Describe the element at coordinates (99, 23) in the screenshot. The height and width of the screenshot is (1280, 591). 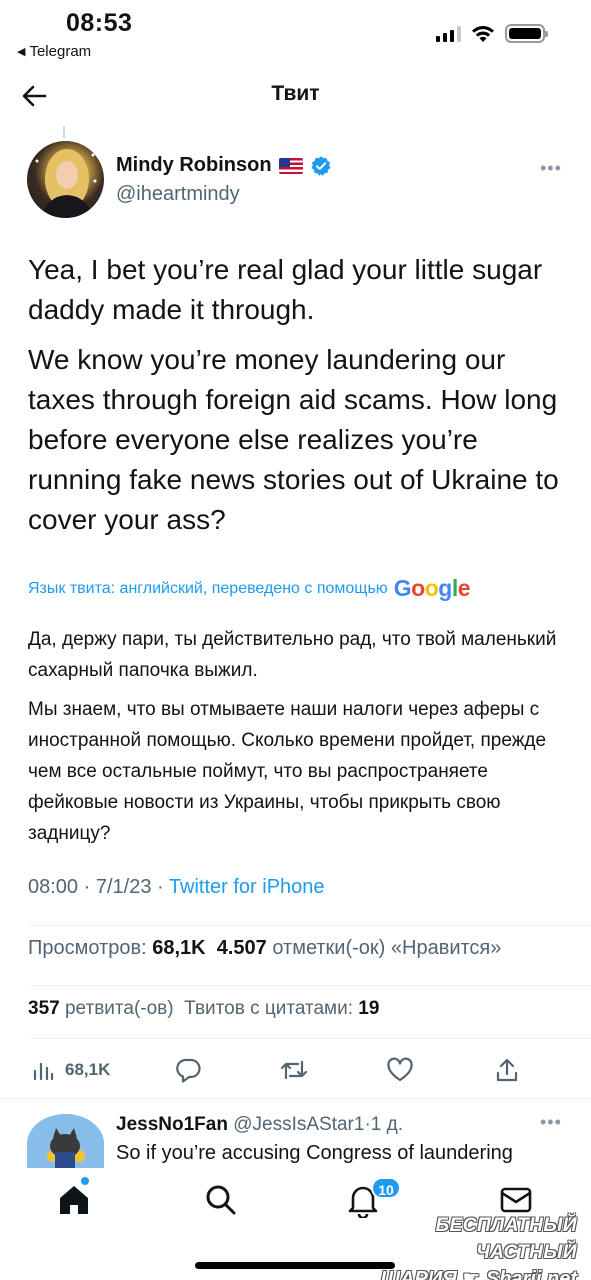
I see `status-time: 08:53` at that location.